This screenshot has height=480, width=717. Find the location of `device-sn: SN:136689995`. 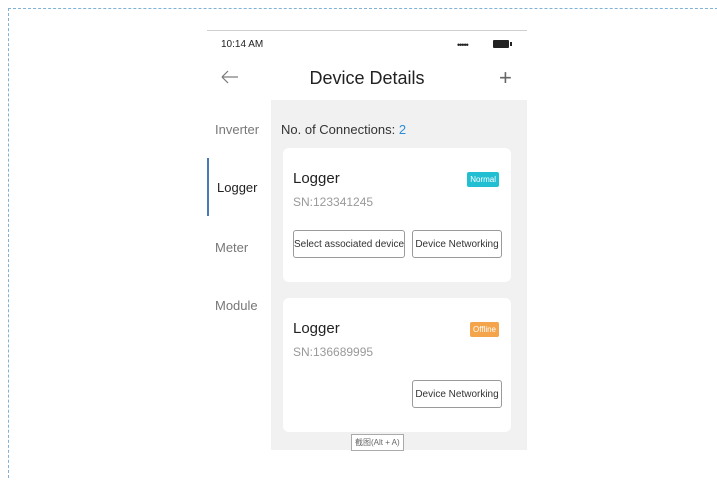

device-sn: SN:136689995 is located at coordinates (333, 352).